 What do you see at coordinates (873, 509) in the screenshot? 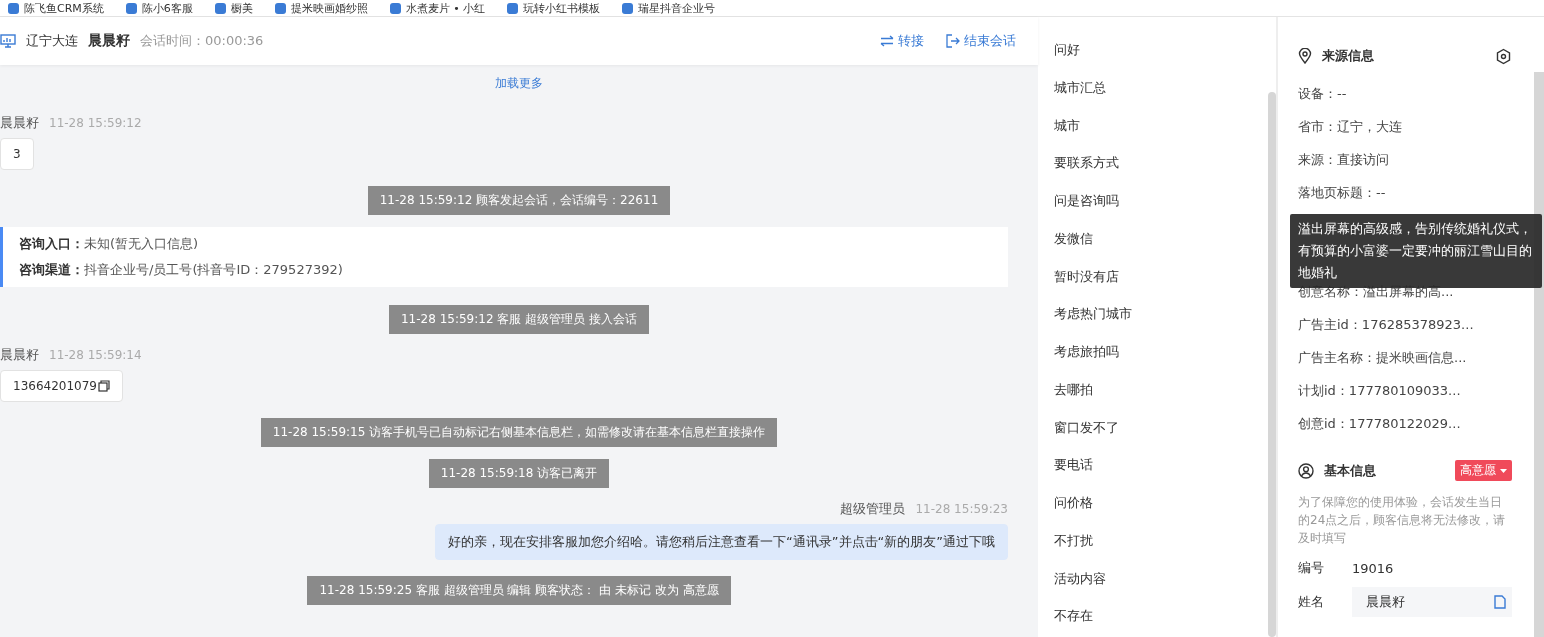
I see `sender-name: 超级管理员` at bounding box center [873, 509].